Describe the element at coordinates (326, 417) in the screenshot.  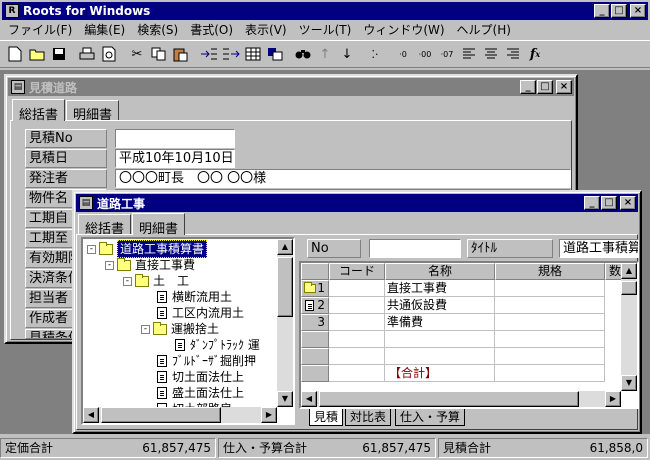
I see `sheet-tab-estimate: 見積` at that location.